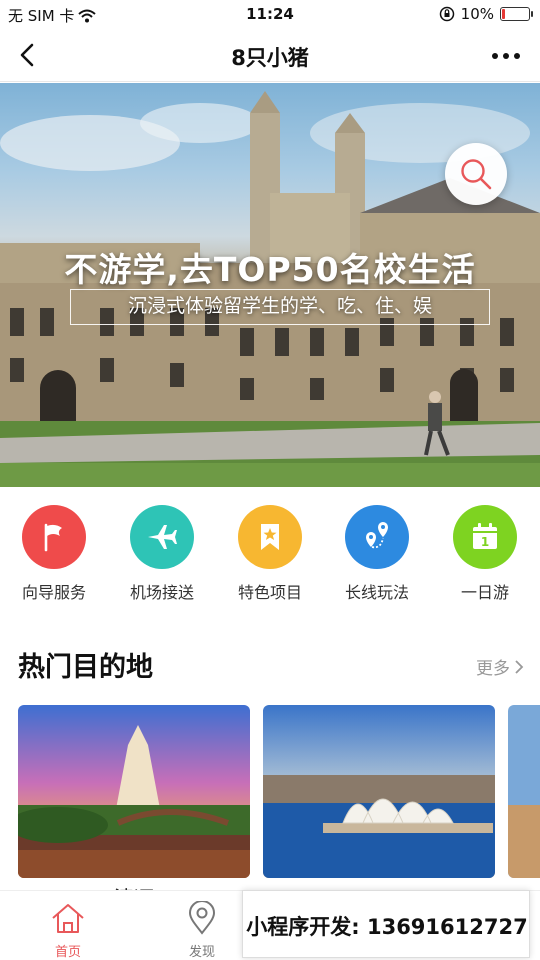 The image size is (540, 960). I want to click on flag-icon, so click(53, 537).